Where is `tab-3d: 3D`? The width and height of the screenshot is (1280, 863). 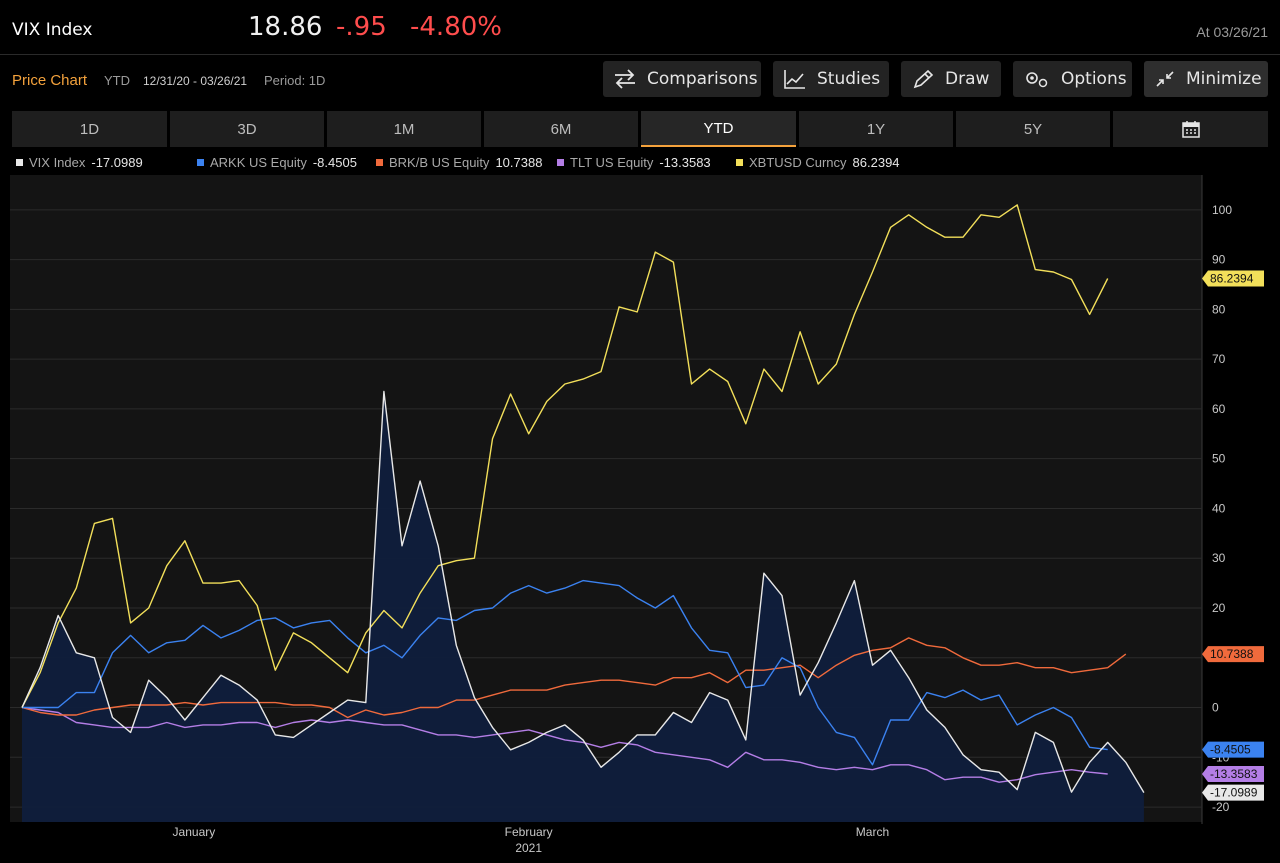
tab-3d: 3D is located at coordinates (247, 129).